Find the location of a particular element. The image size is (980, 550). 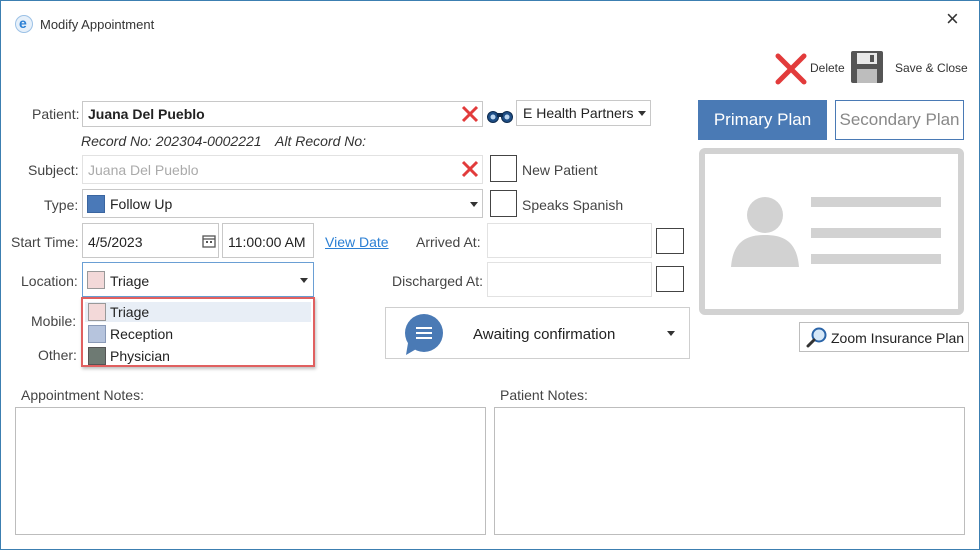

save-close-button: Save & Close is located at coordinates (910, 68).